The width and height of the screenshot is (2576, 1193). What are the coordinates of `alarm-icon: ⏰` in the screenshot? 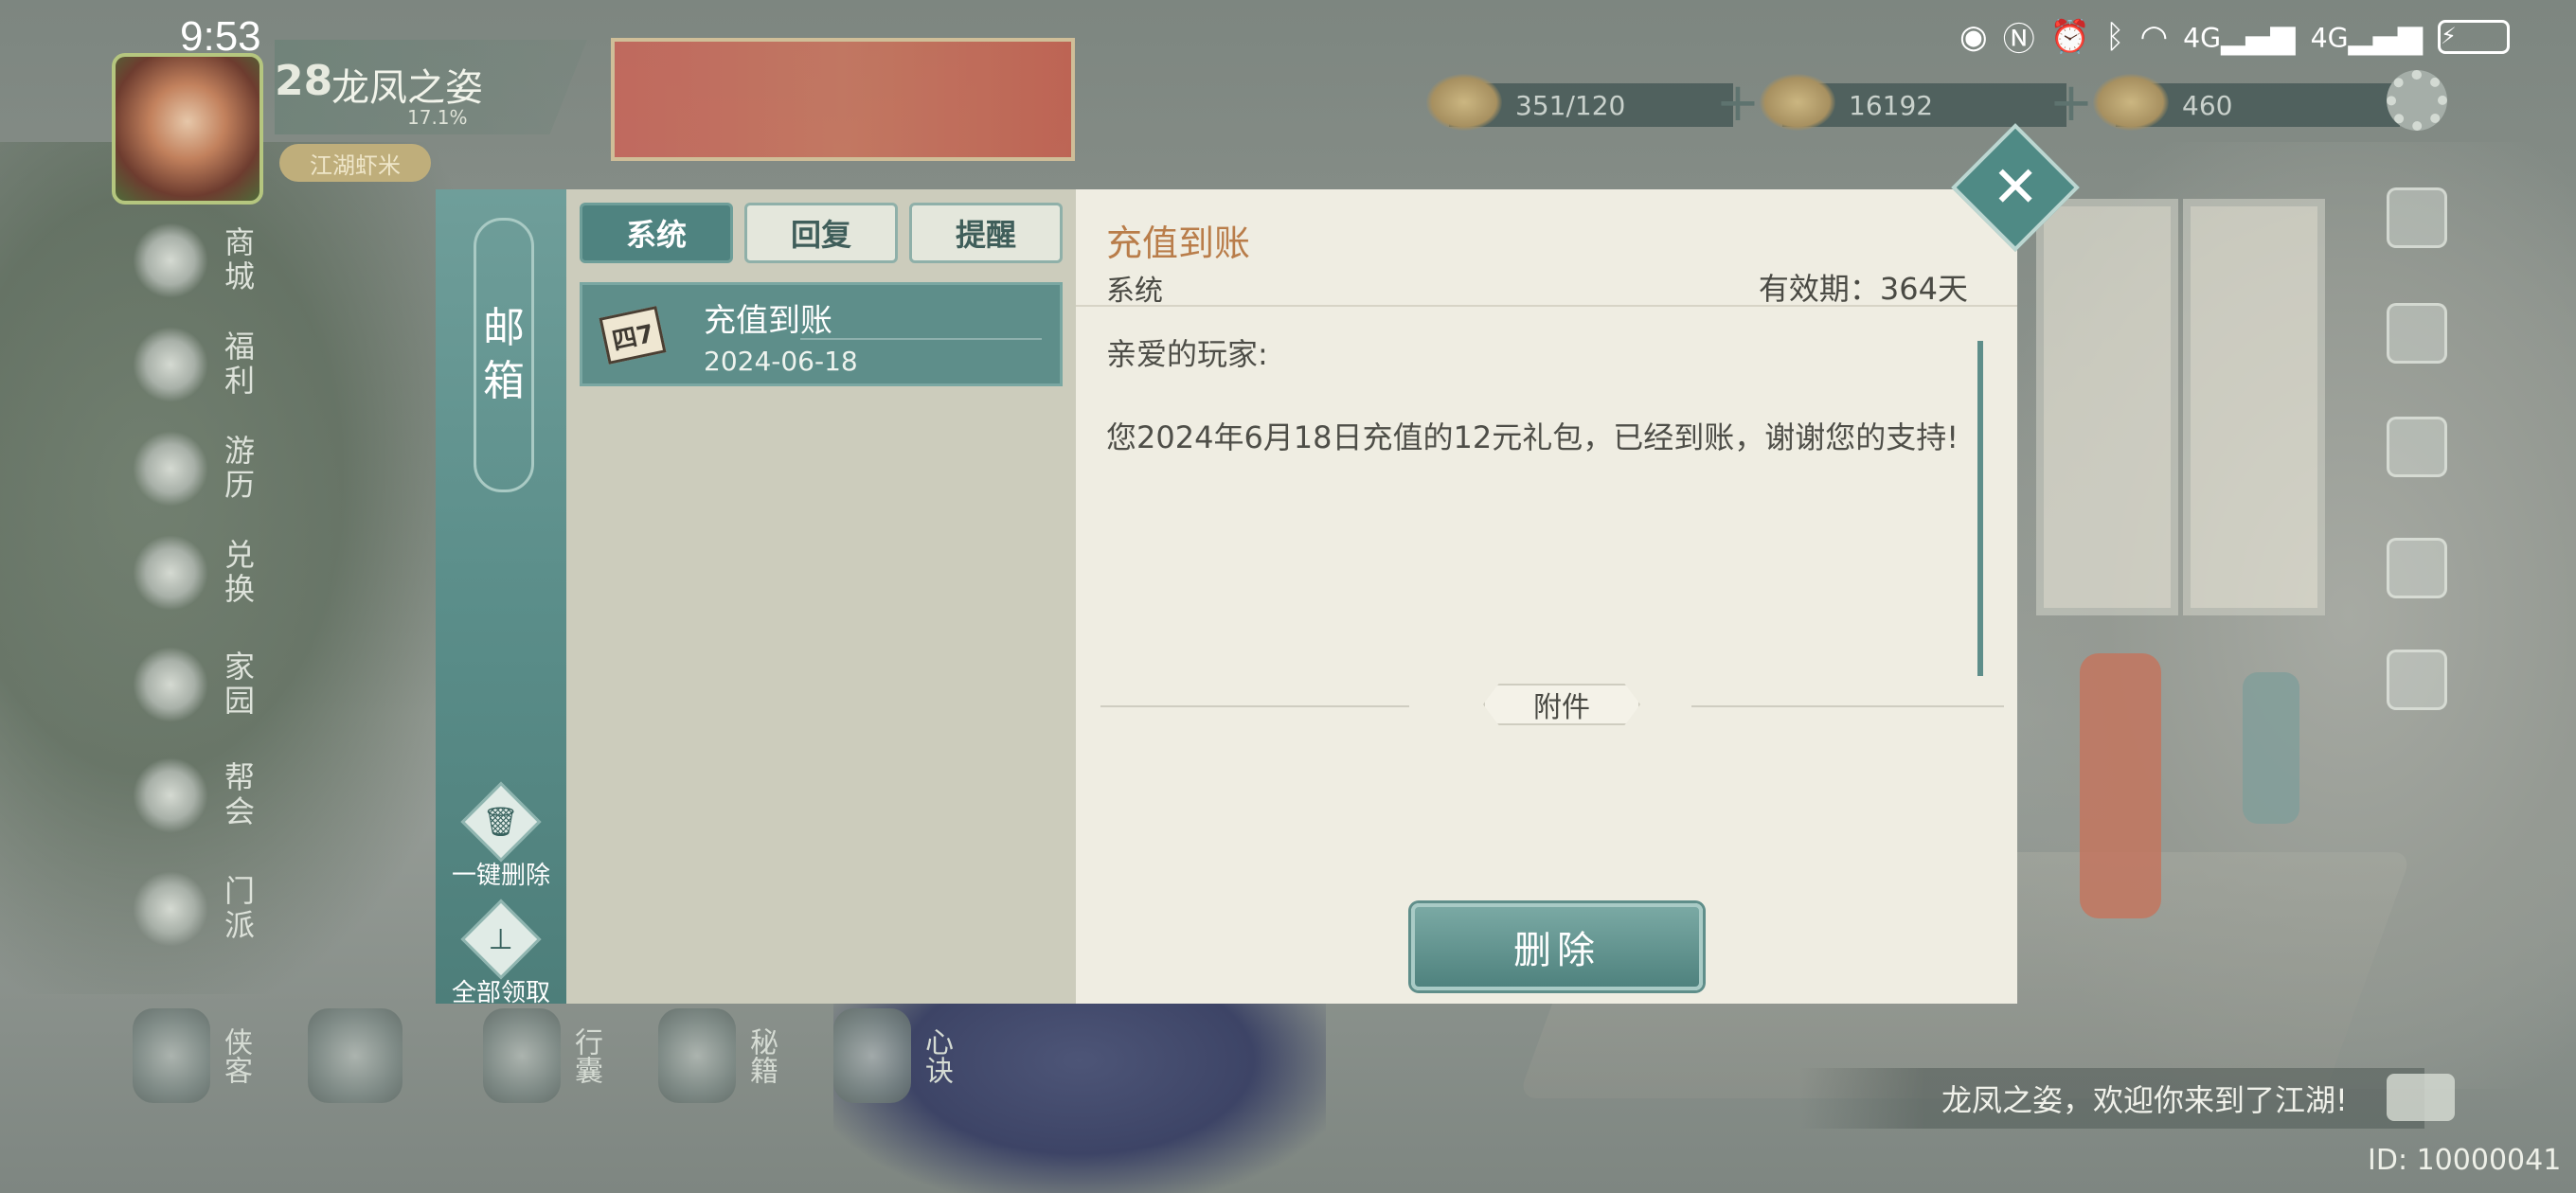 It's located at (2070, 36).